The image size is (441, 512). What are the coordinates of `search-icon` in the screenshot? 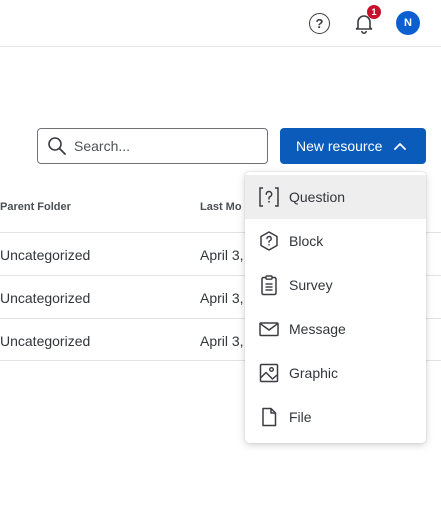 It's located at (57, 146).